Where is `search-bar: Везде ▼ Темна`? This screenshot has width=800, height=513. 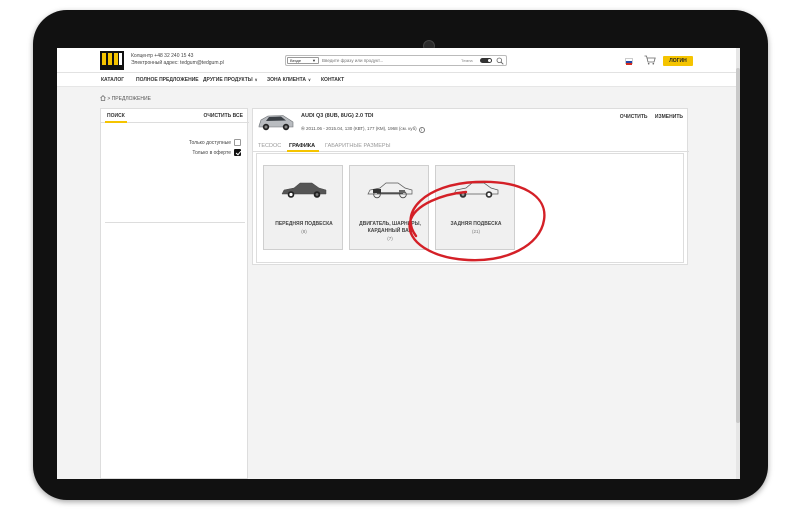
search-bar: Везде ▼ Темна is located at coordinates (396, 60).